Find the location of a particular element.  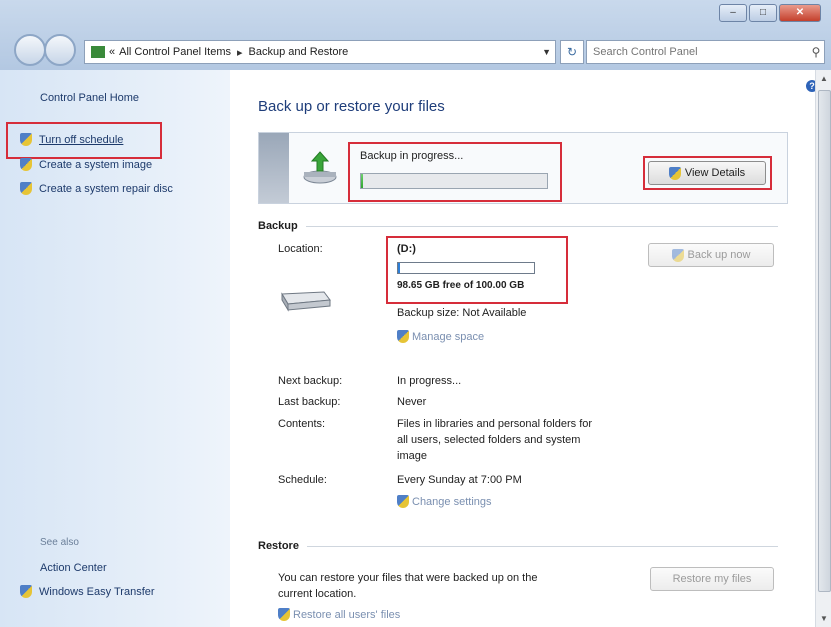

vertical-scrollbar: ▲ ▼ is located at coordinates (823, 348).